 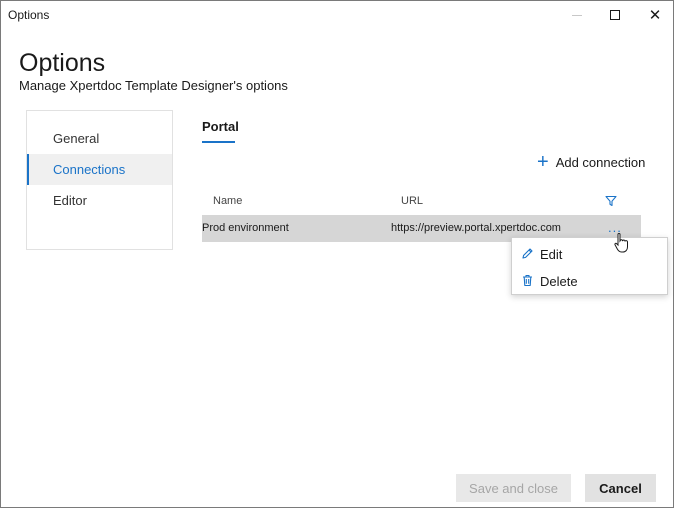 What do you see at coordinates (589, 281) in the screenshot?
I see `menu-item-delete: Delete` at bounding box center [589, 281].